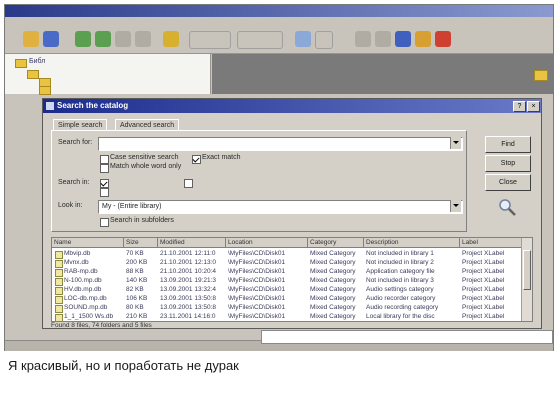 Image resolution: width=556 pixels, height=406 pixels. What do you see at coordinates (303, 39) in the screenshot?
I see `catalog-icon` at bounding box center [303, 39].